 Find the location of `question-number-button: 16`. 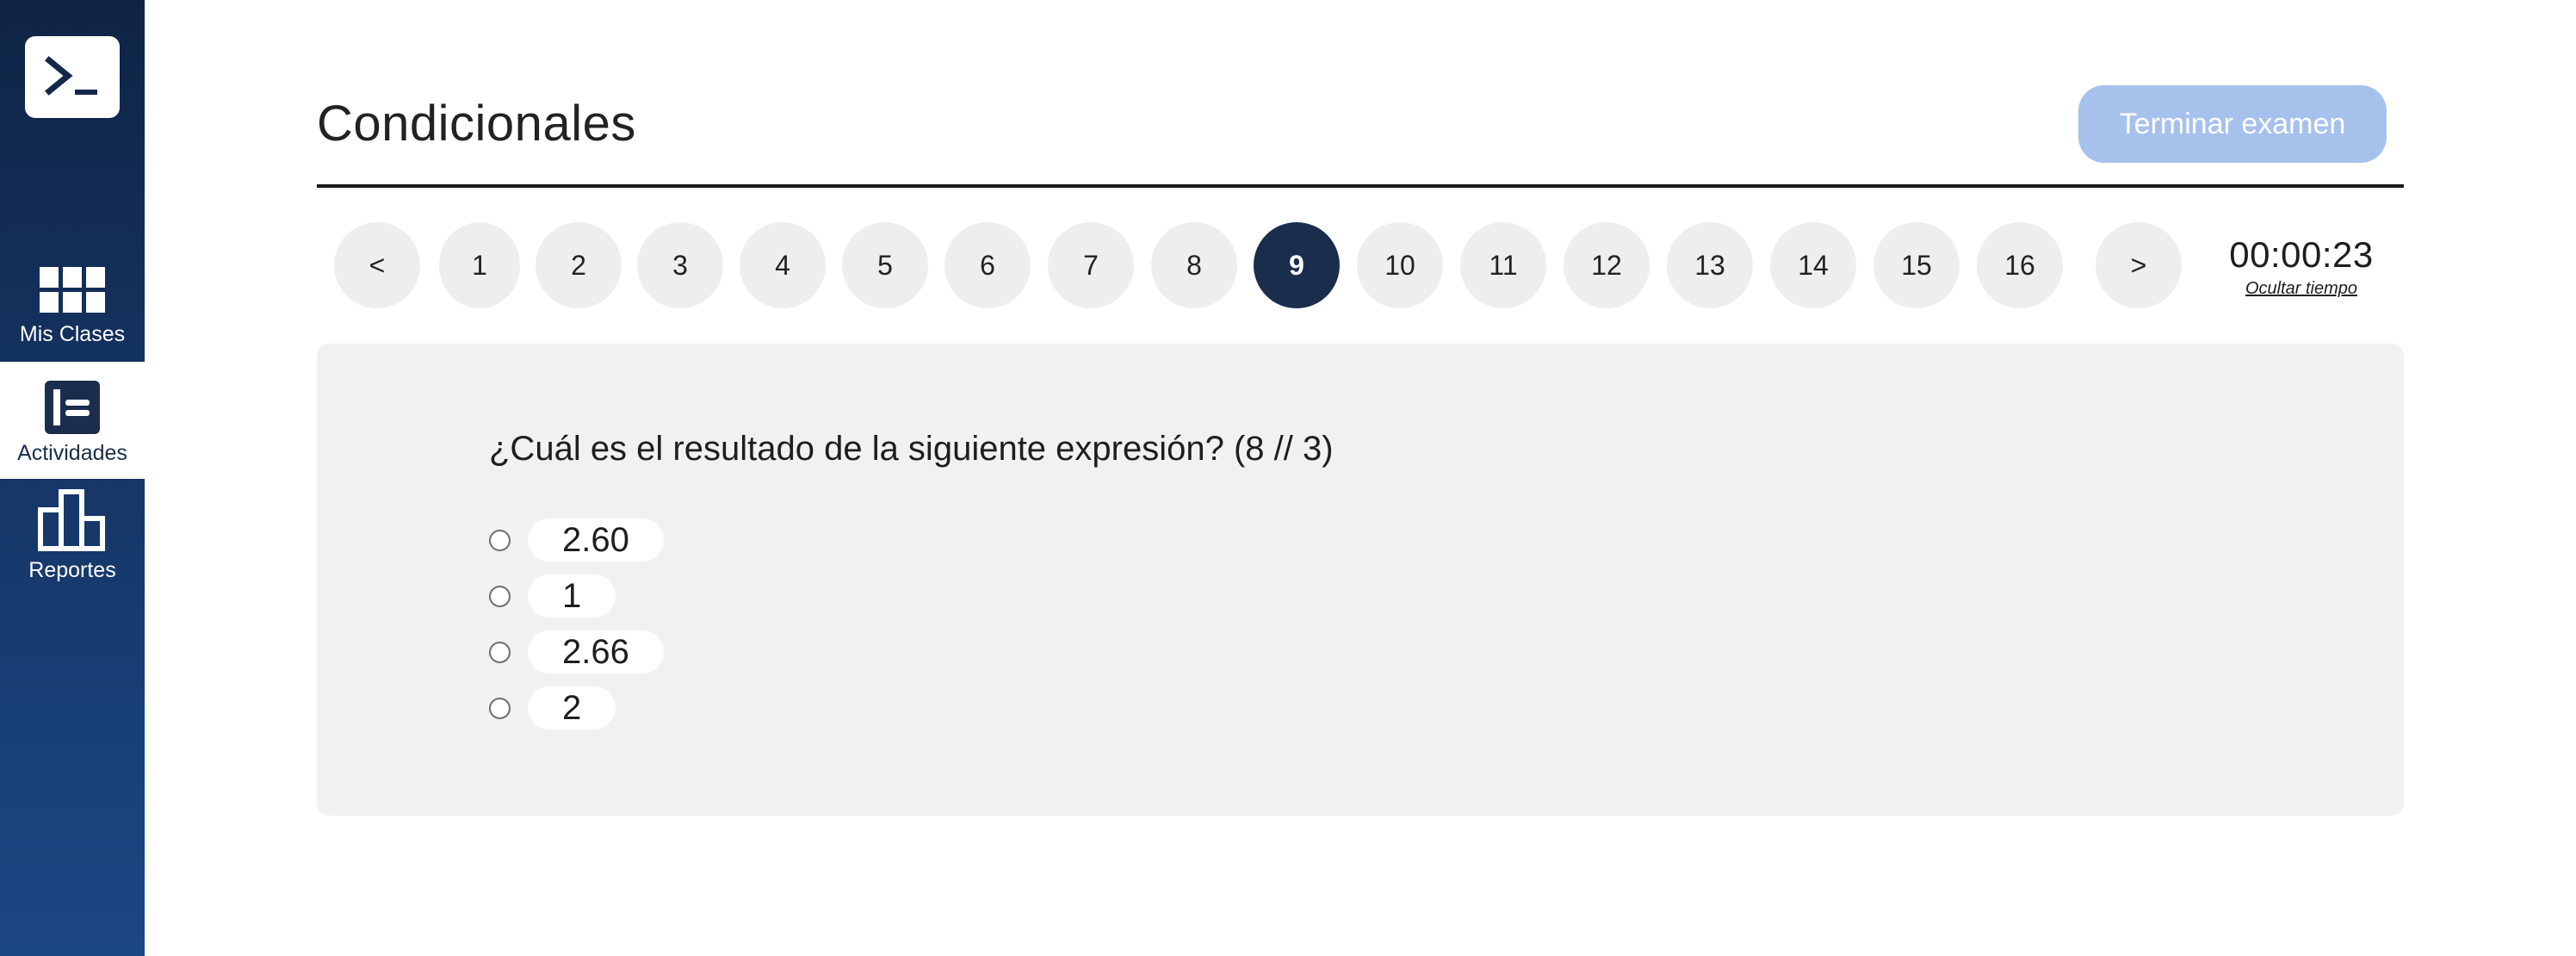

question-number-button: 16 is located at coordinates (2020, 265).